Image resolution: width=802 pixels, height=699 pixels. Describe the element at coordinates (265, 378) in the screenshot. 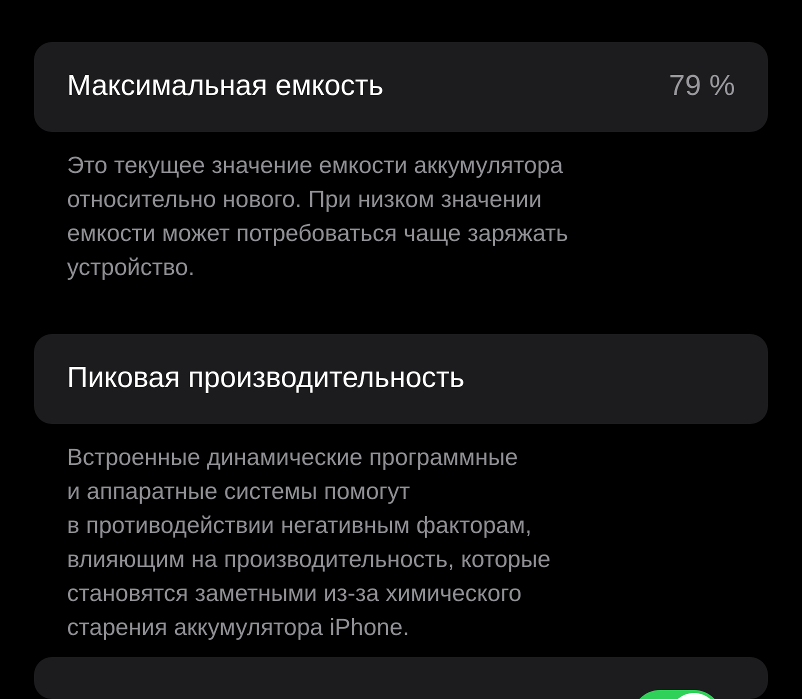

I see `row-title: Пиковая производительность` at that location.